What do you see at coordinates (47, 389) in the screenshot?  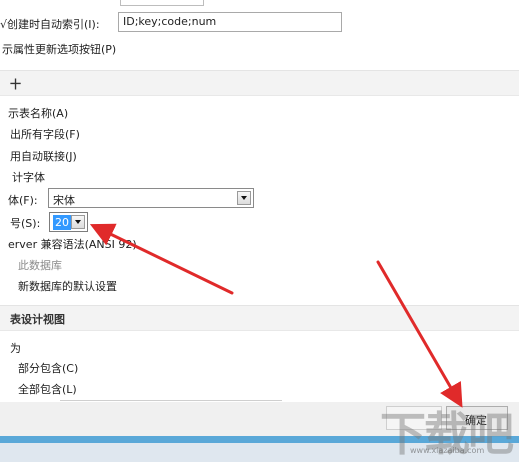 I see `full-include-option: 全部包含(L)` at bounding box center [47, 389].